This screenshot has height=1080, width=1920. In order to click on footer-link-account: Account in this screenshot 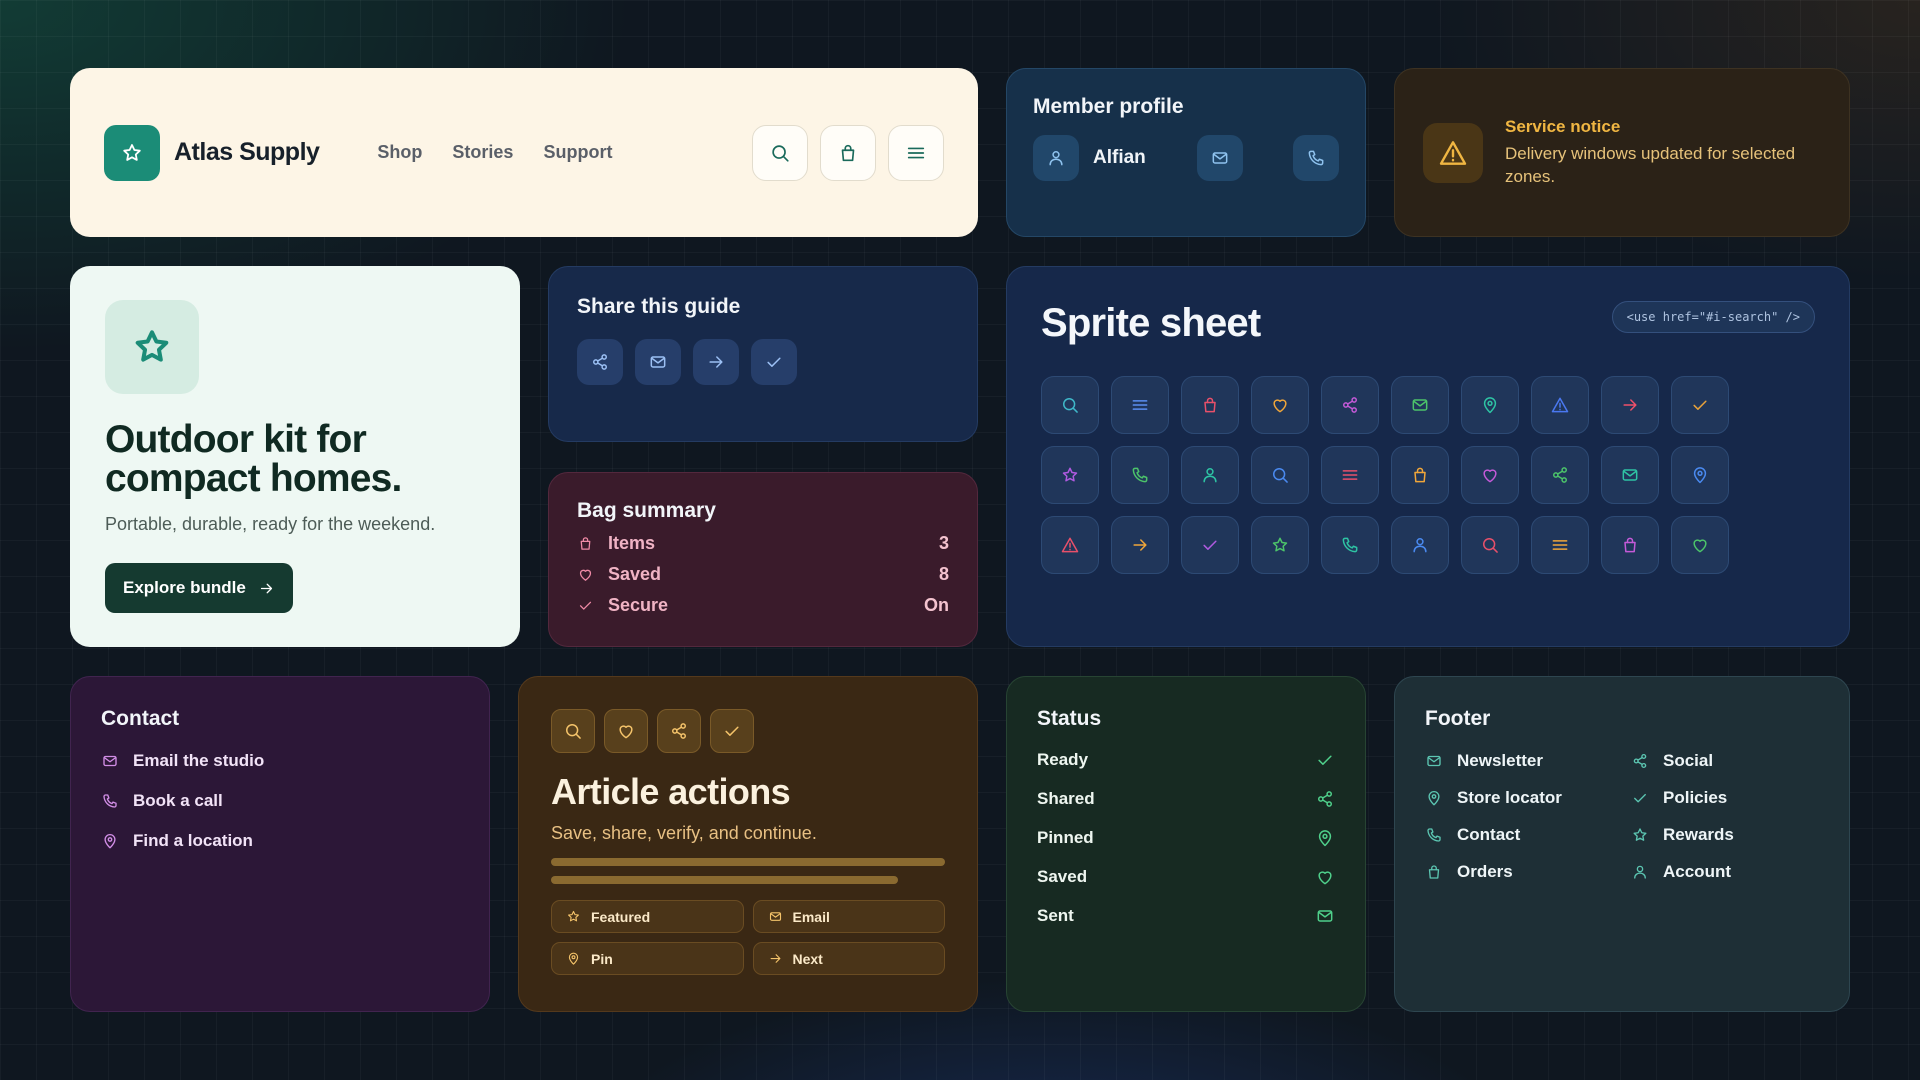, I will do `click(1725, 872)`.